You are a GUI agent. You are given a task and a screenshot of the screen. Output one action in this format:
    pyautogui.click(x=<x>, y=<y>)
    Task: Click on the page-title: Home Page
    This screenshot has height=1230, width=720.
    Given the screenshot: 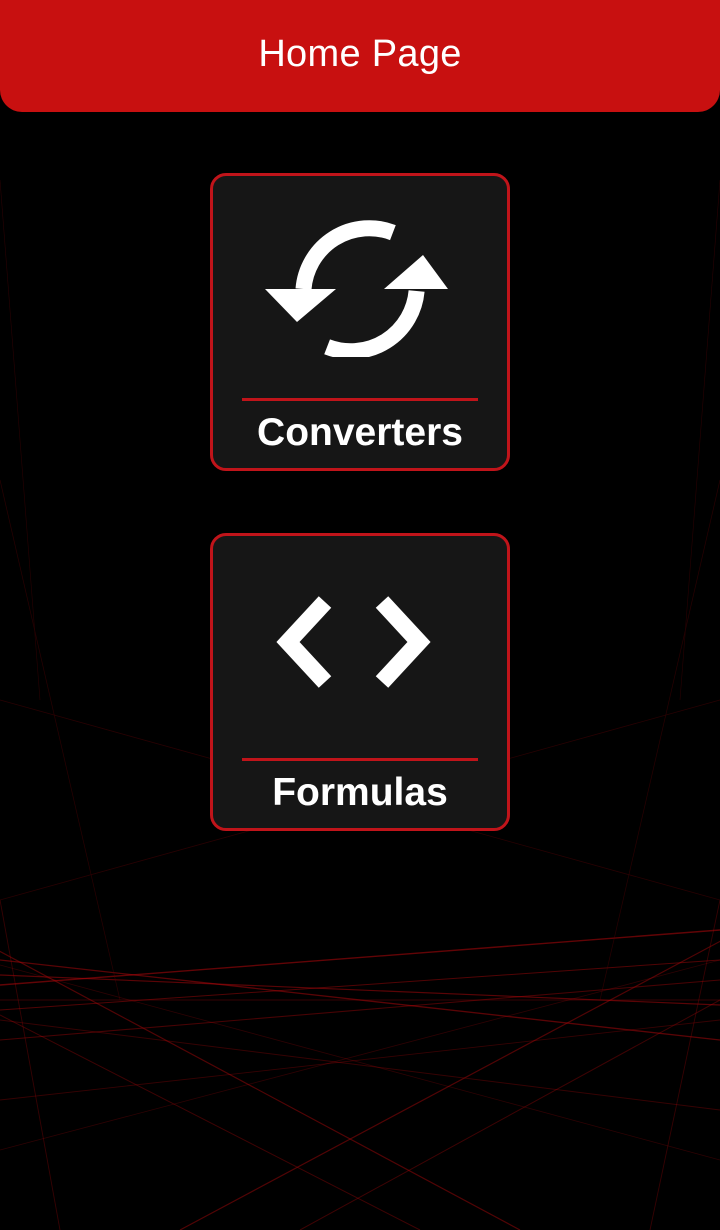 What is the action you would take?
    pyautogui.click(x=360, y=53)
    